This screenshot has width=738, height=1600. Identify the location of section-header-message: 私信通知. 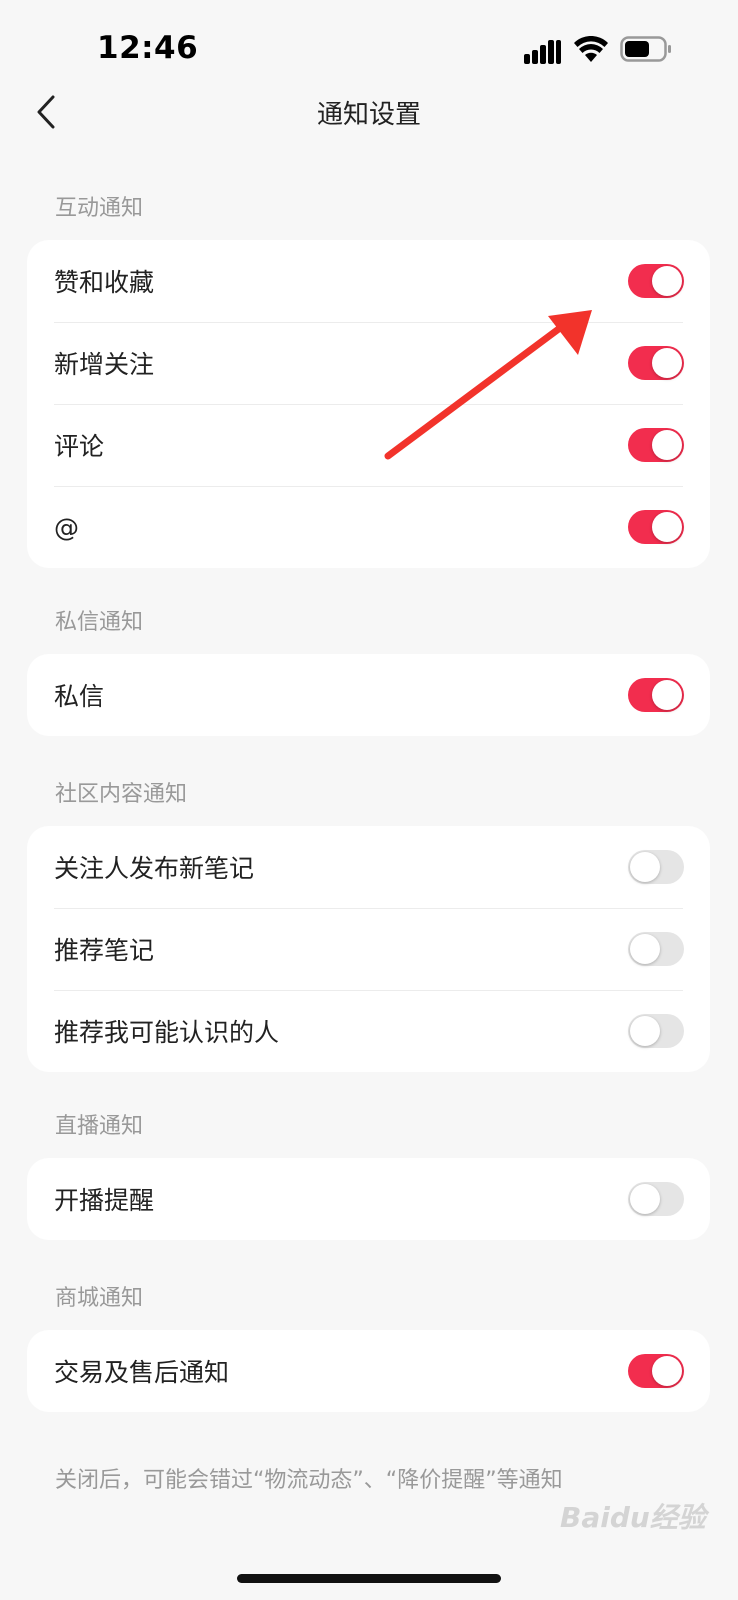
(99, 622).